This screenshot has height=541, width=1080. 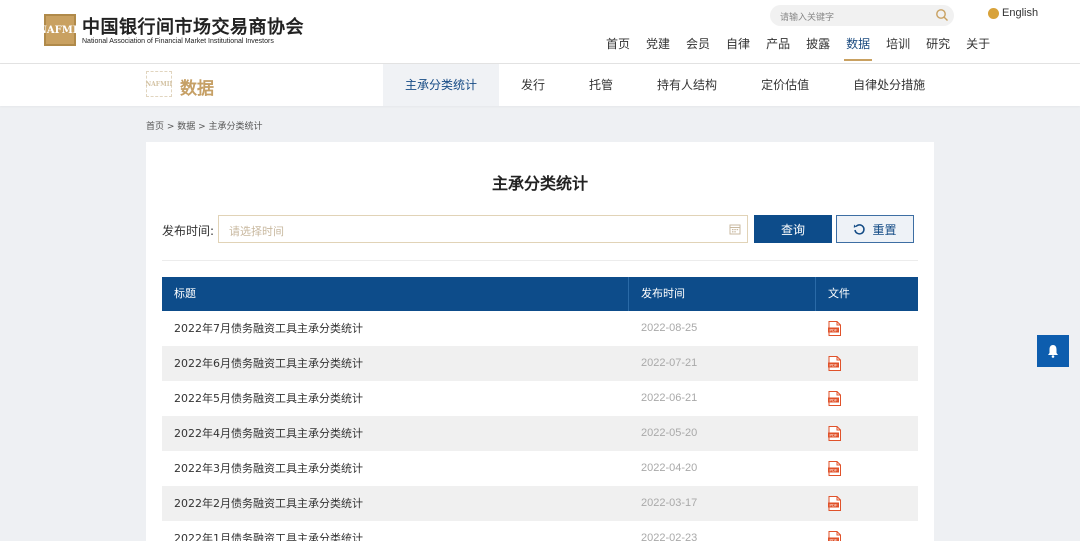 What do you see at coordinates (669, 503) in the screenshot?
I see `row-date: 2022-03-17` at bounding box center [669, 503].